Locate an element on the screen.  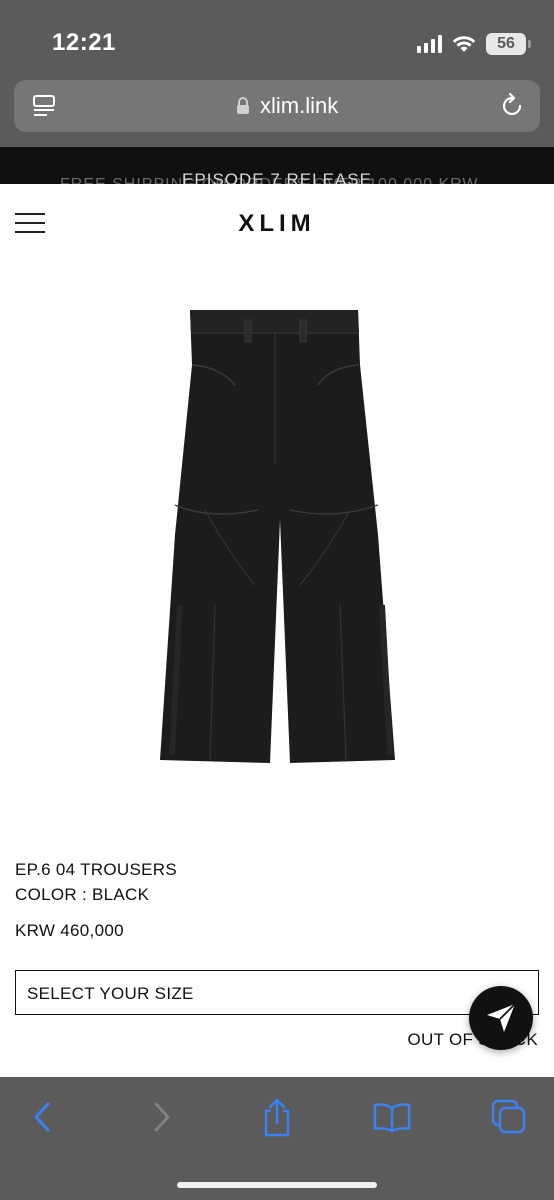
share-icon is located at coordinates (277, 1117).